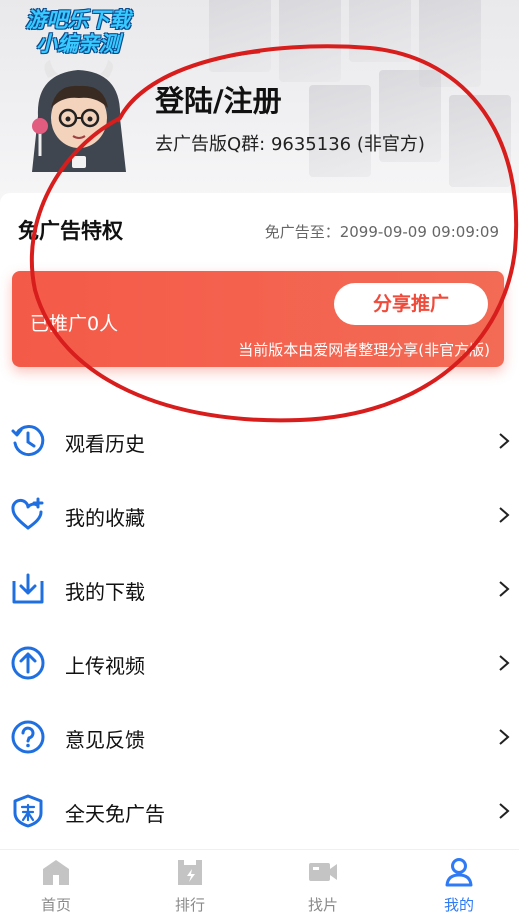  What do you see at coordinates (190, 872) in the screenshot?
I see `ranking-icon` at bounding box center [190, 872].